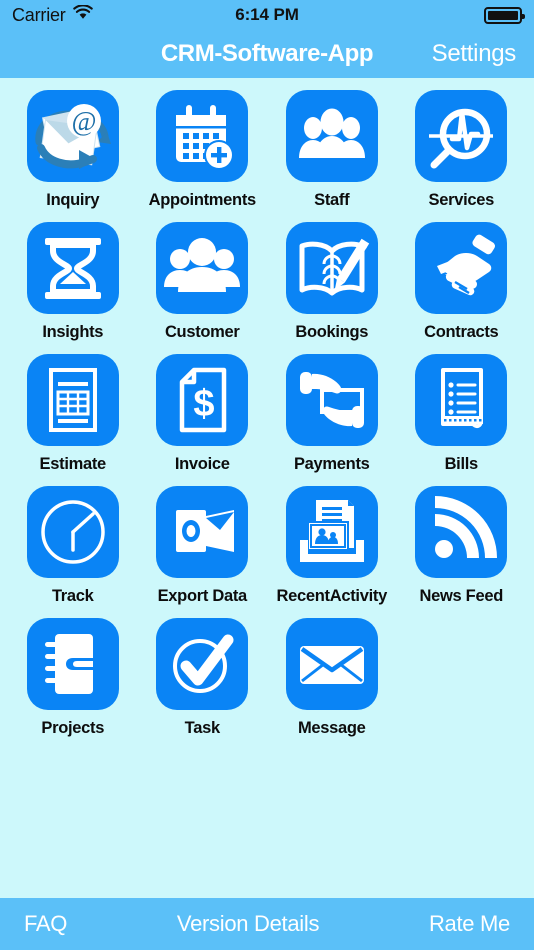 Image resolution: width=534 pixels, height=950 pixels. I want to click on invoice-tile: $, so click(202, 400).